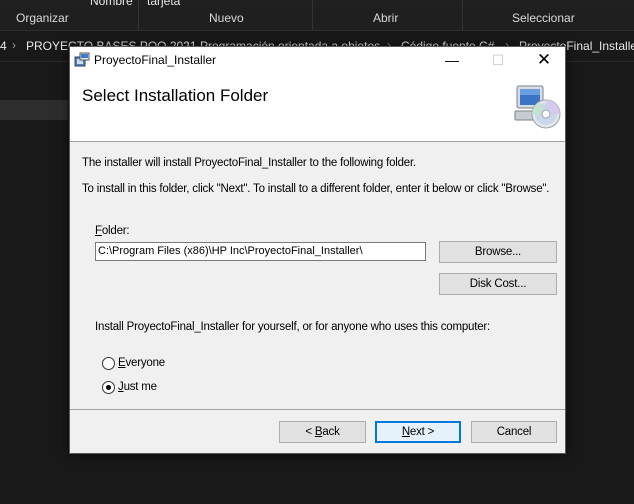  Describe the element at coordinates (543, 18) in the screenshot. I see `ribbon-group-seleccionar: Seleccionar` at that location.